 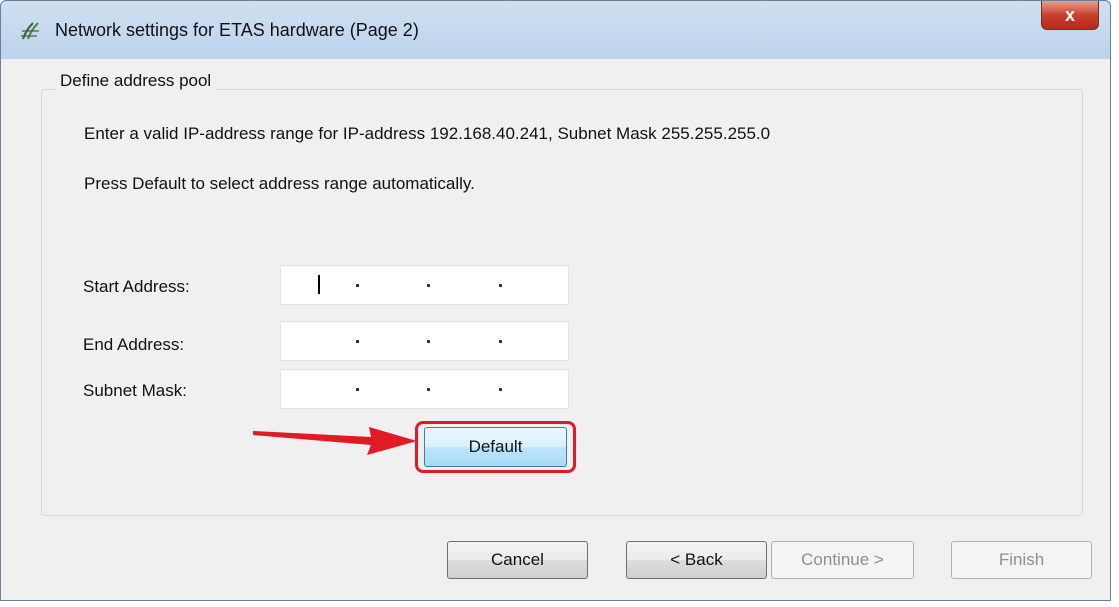 What do you see at coordinates (424, 285) in the screenshot?
I see `start-address-input` at bounding box center [424, 285].